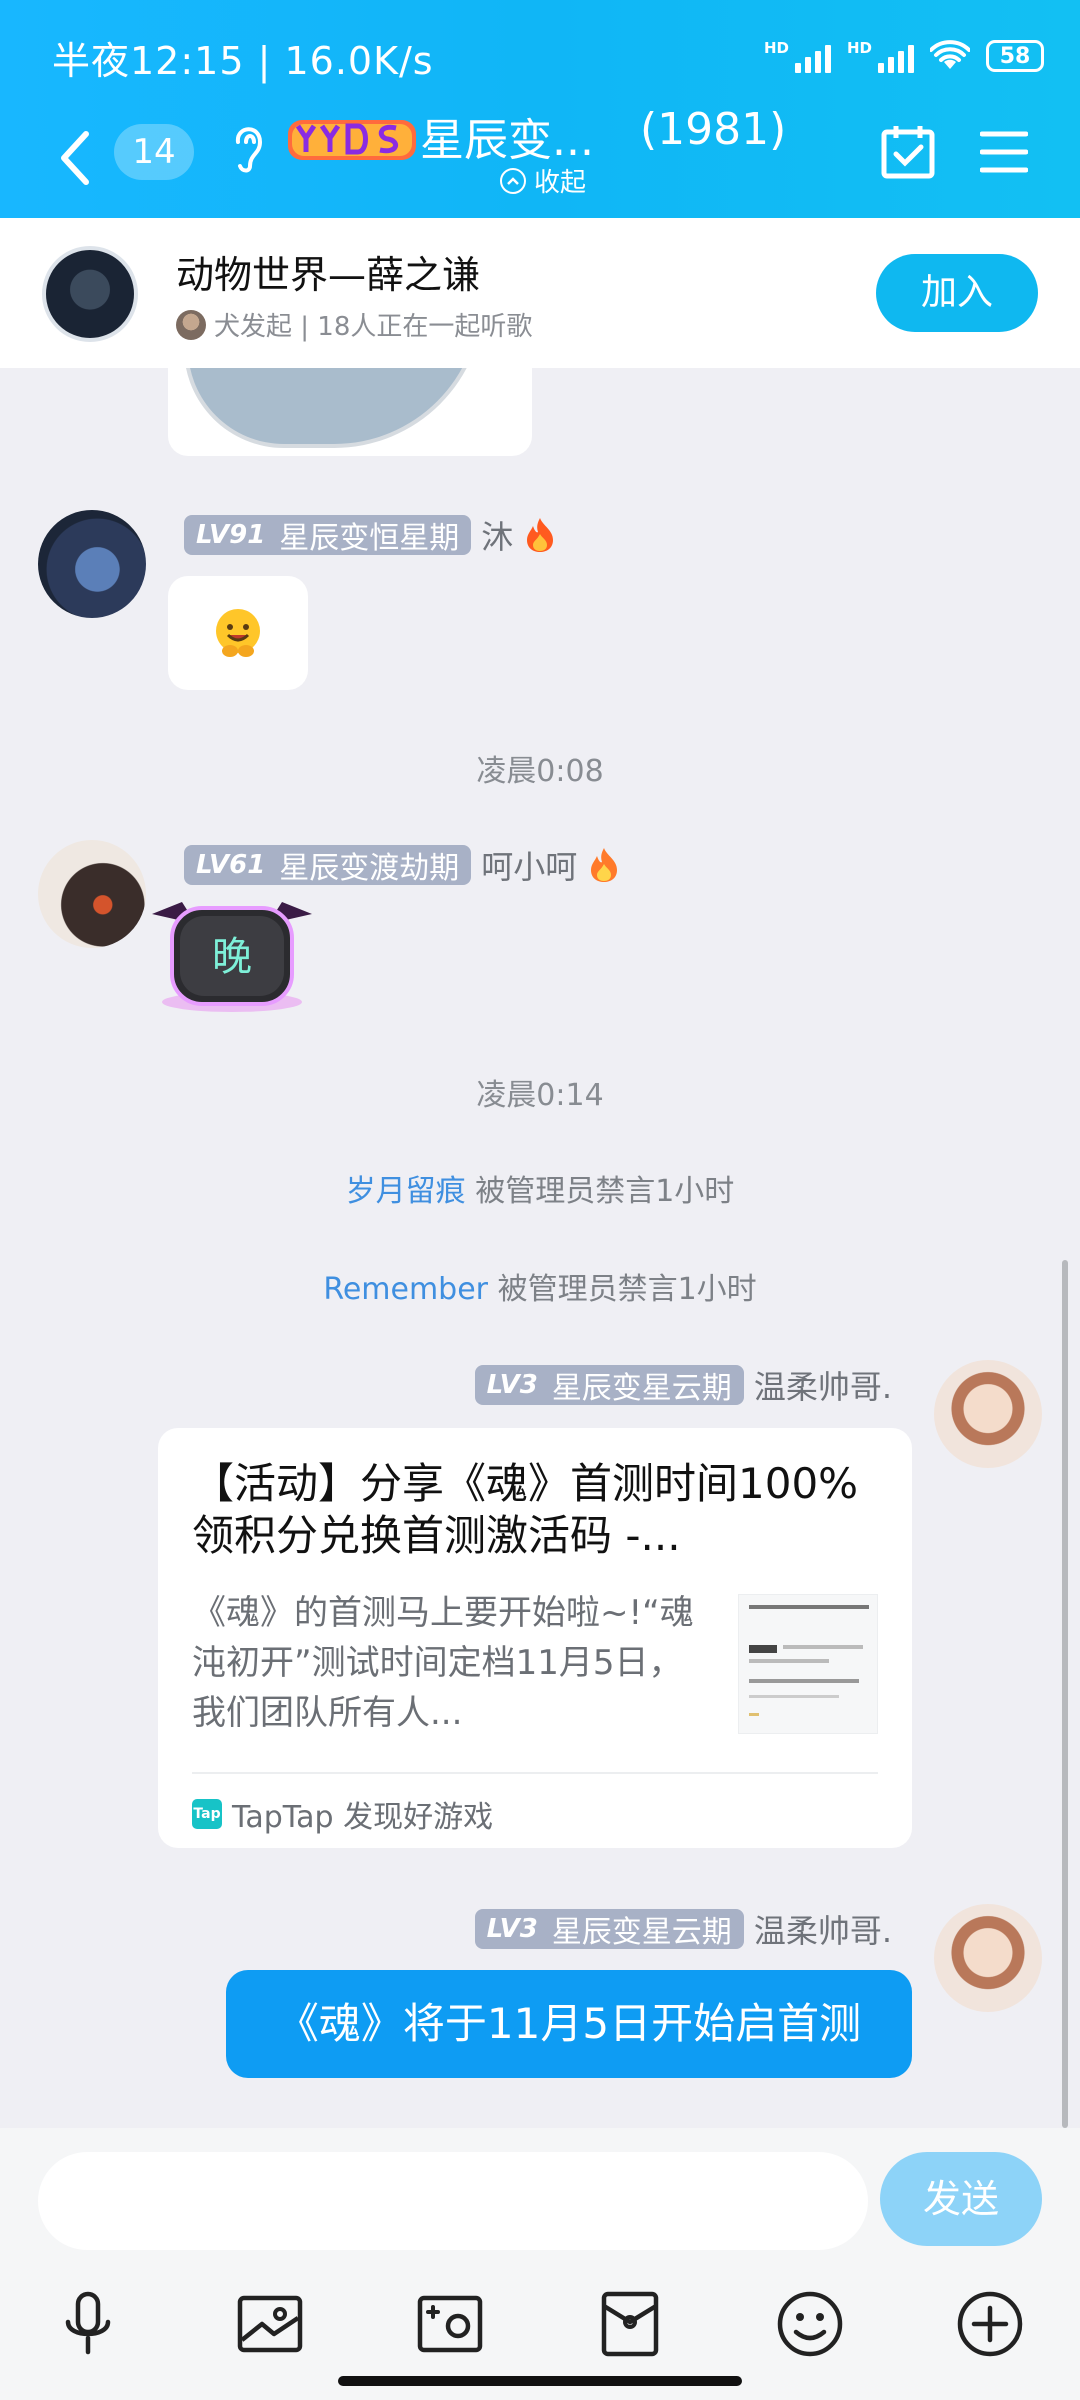 The width and height of the screenshot is (1080, 2400). I want to click on grin-emoji-icon, so click(238, 633).